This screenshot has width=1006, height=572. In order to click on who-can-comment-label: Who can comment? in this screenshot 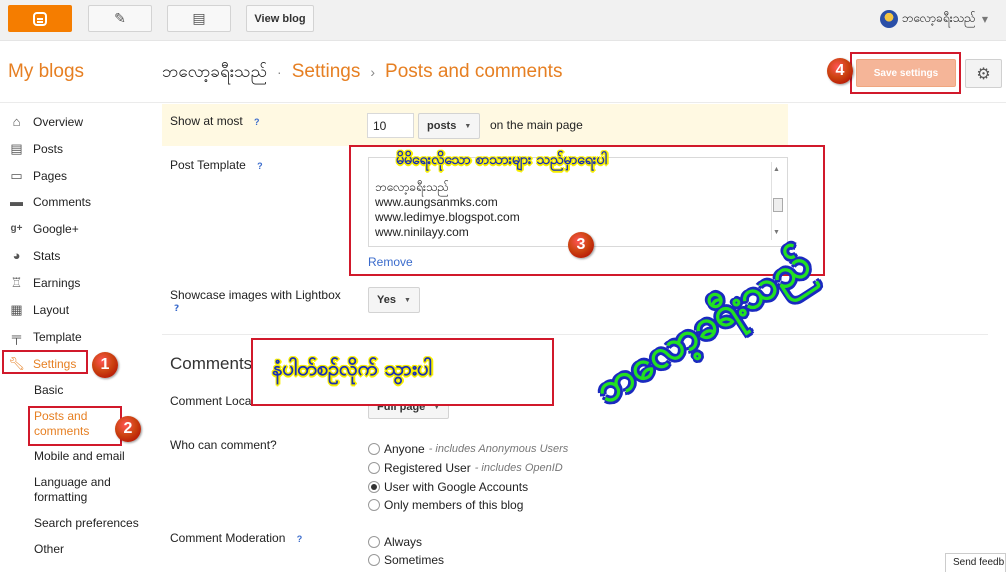, I will do `click(223, 445)`.